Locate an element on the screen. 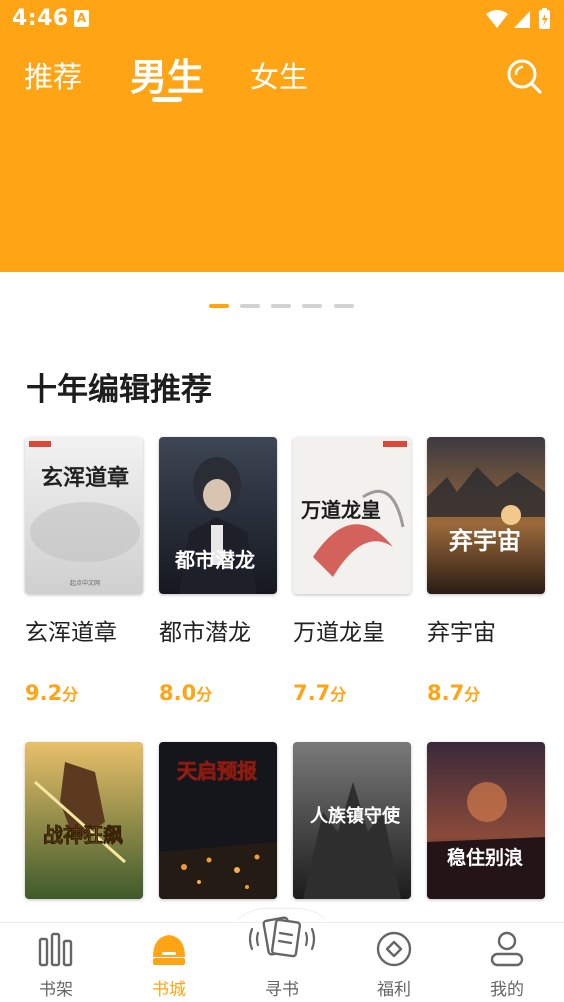  book-cover: 战神狂飙 is located at coordinates (84, 820).